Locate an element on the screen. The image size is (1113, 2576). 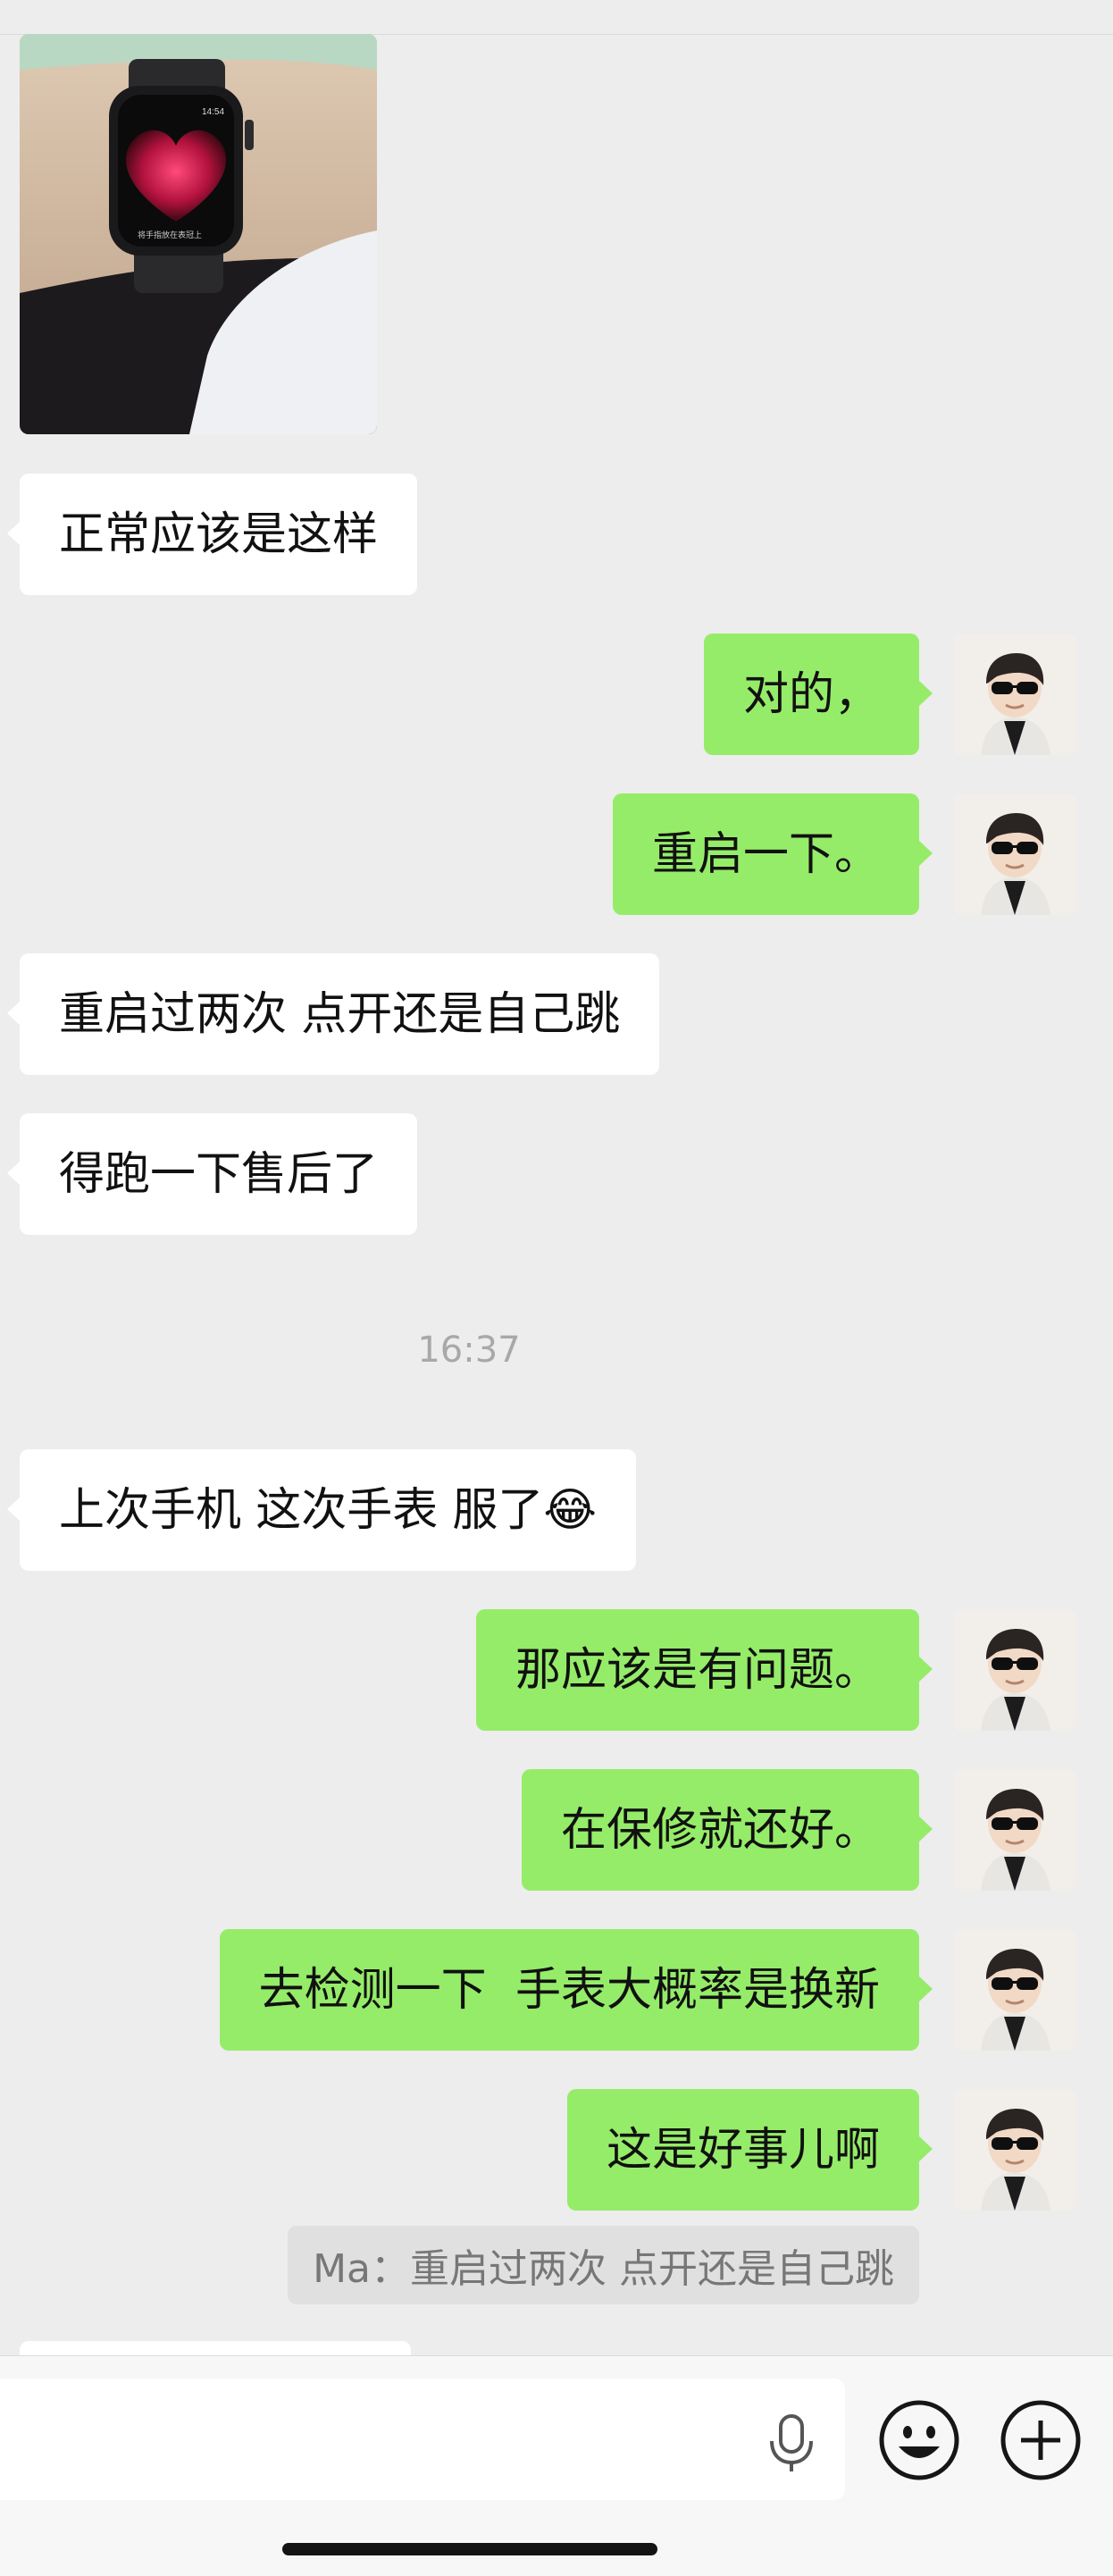
message-bubble: 重启一下。 is located at coordinates (772, 854).